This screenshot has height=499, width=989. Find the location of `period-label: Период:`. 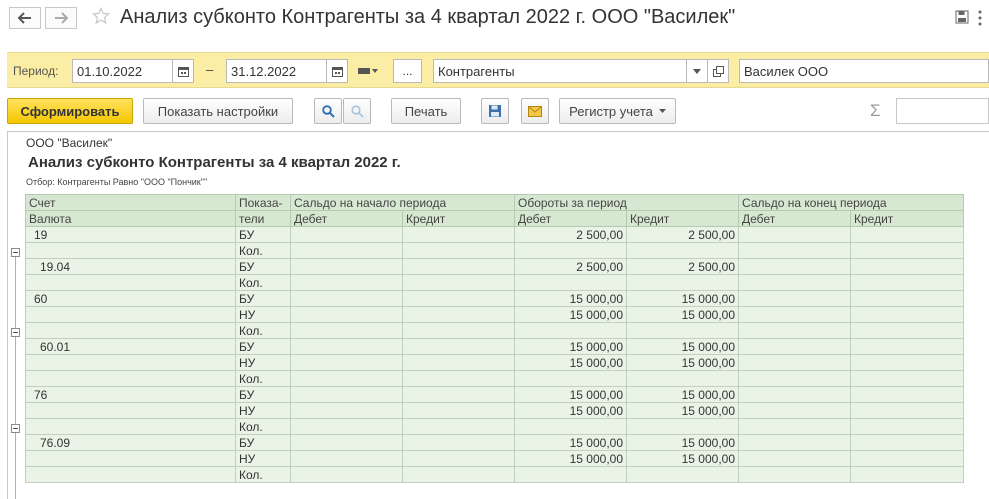

period-label: Период: is located at coordinates (36, 71).